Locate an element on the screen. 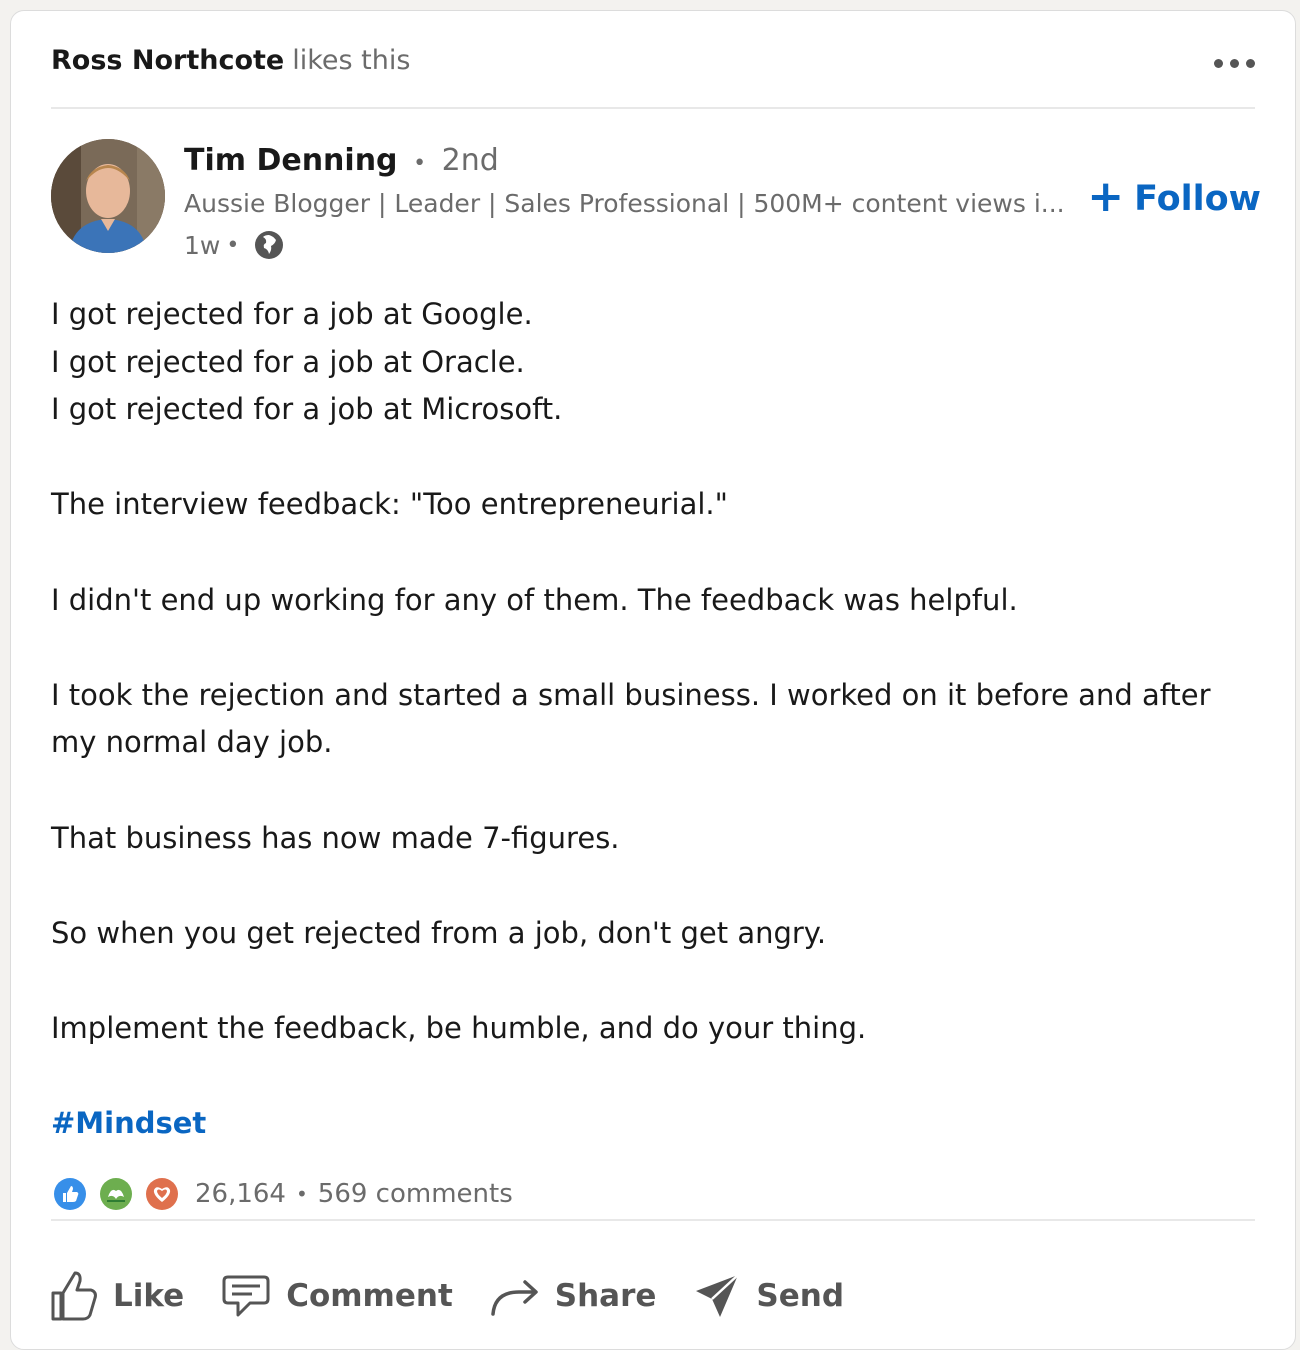  like-button: Like is located at coordinates (116, 1296).